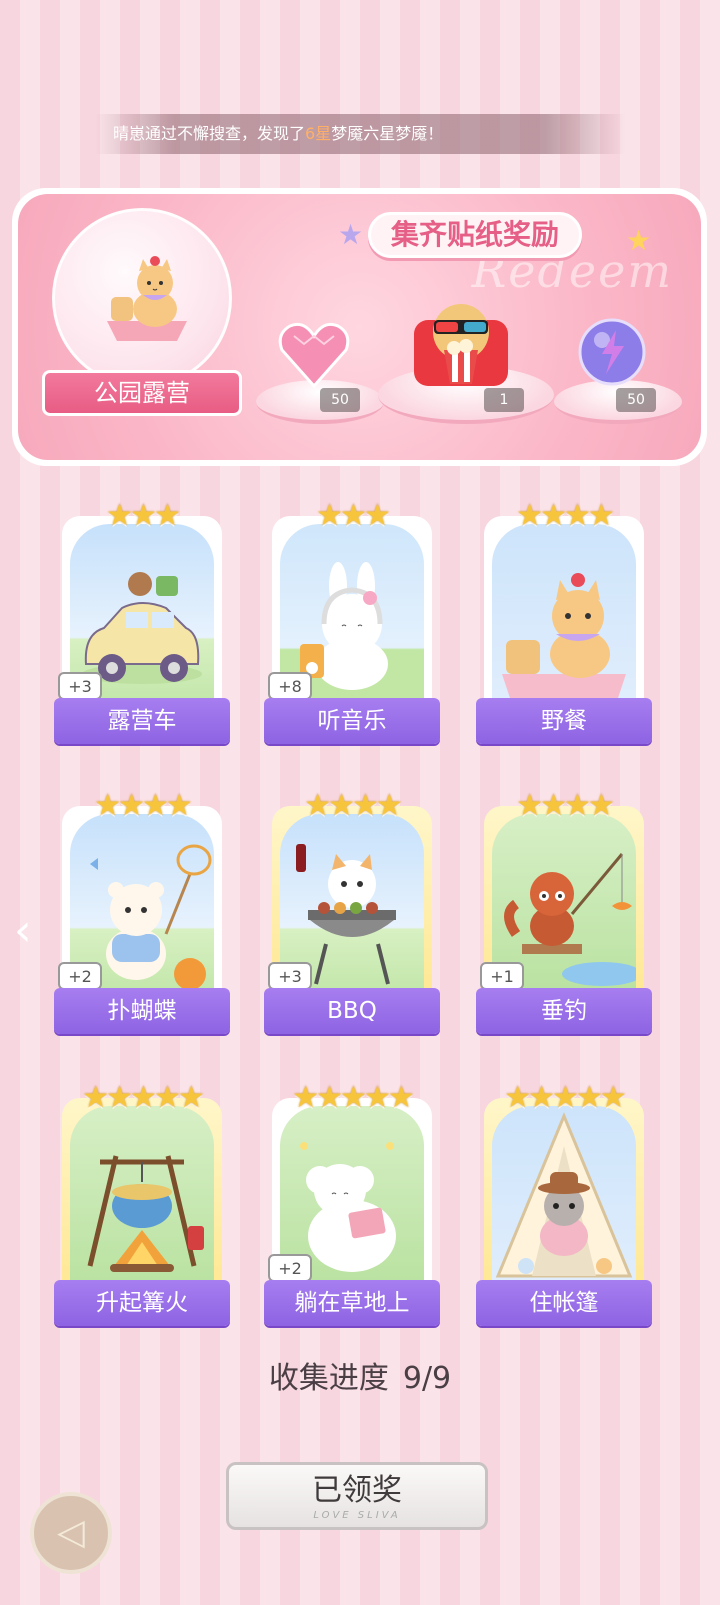 The image size is (720, 1605). I want to click on card-label: 住帐篷, so click(564, 1303).